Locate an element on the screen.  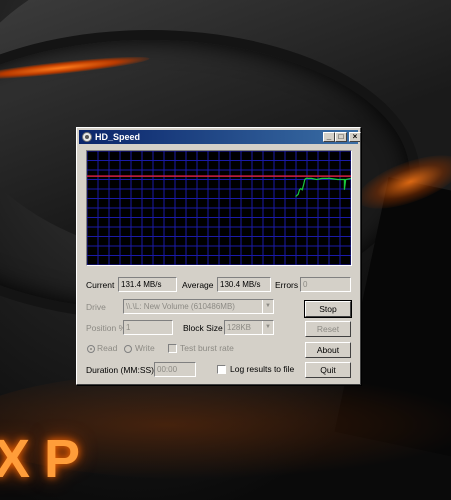
duration-field: 00:00 is located at coordinates (175, 369).